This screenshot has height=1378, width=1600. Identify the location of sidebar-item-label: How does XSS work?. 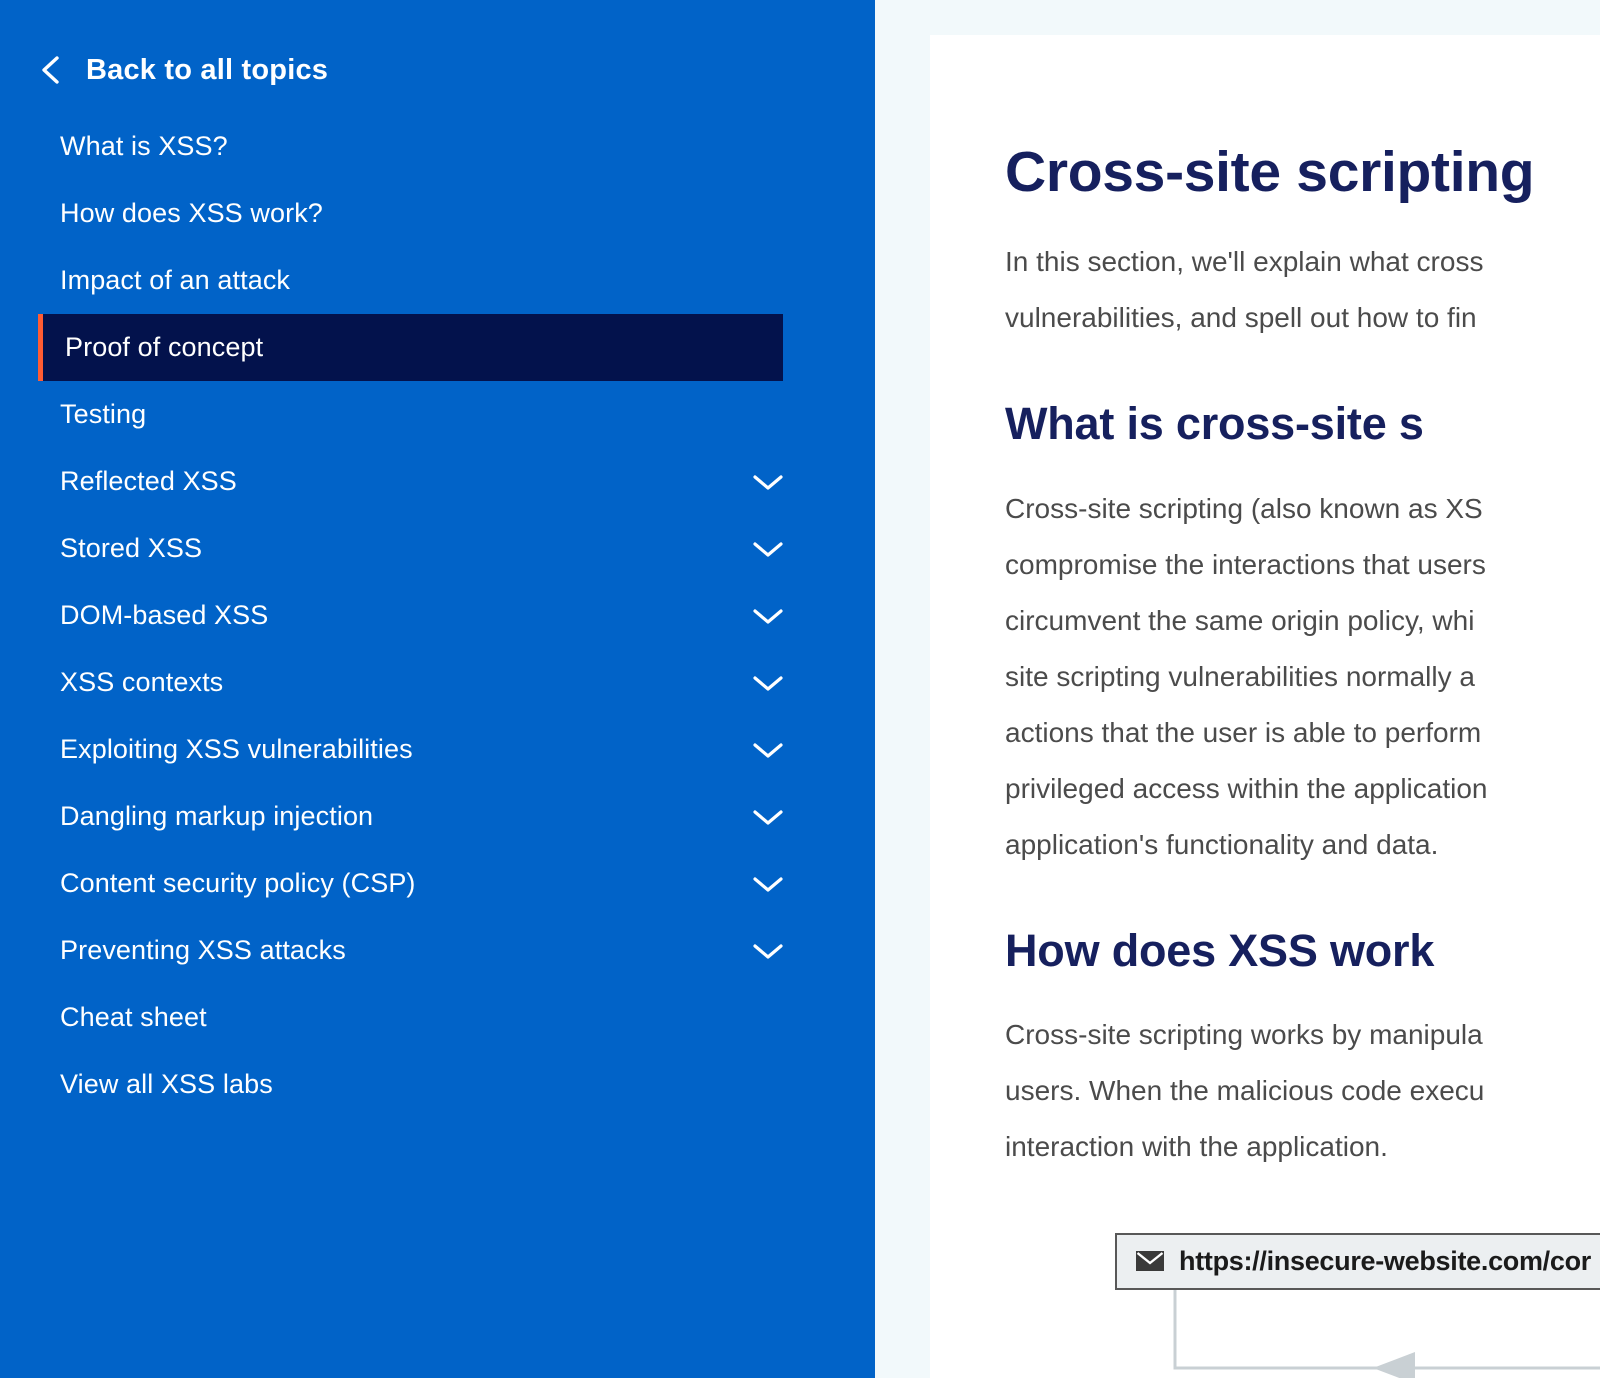
(191, 213).